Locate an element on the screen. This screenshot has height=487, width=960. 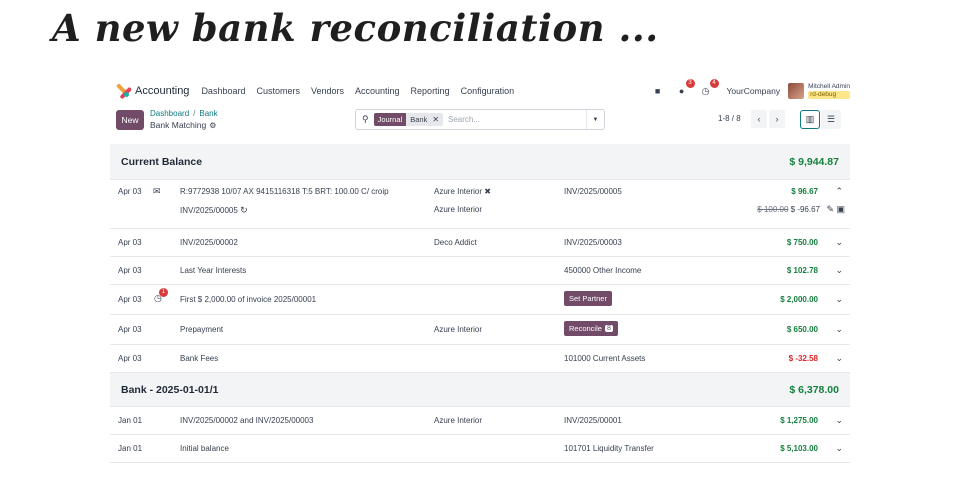
activity-icon: ◷ 1 is located at coordinates (161, 296).